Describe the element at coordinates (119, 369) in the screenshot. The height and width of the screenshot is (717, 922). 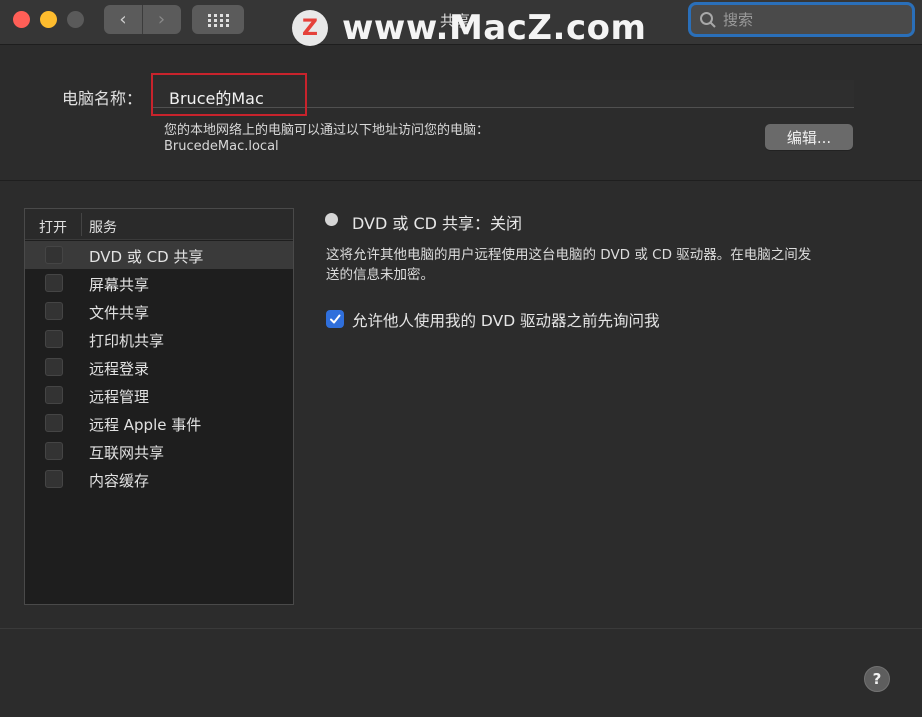
I see `service-label: 远程登录` at that location.